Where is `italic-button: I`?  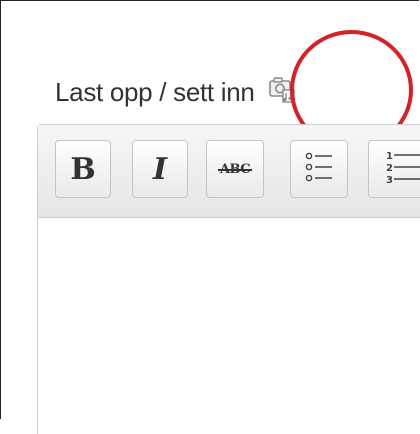
italic-button: I is located at coordinates (160, 169).